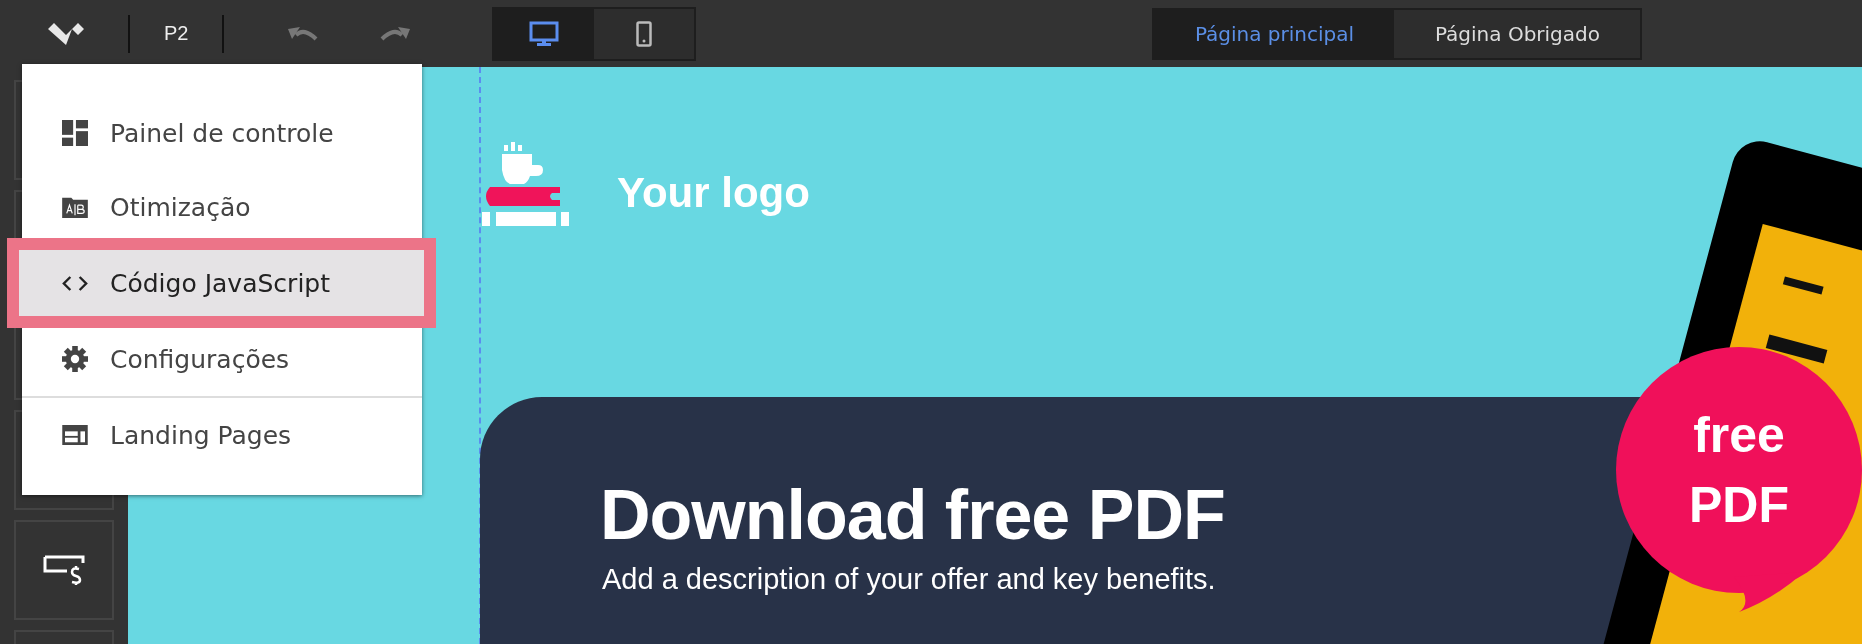  Describe the element at coordinates (75, 133) in the screenshot. I see `dashboard-icon` at that location.